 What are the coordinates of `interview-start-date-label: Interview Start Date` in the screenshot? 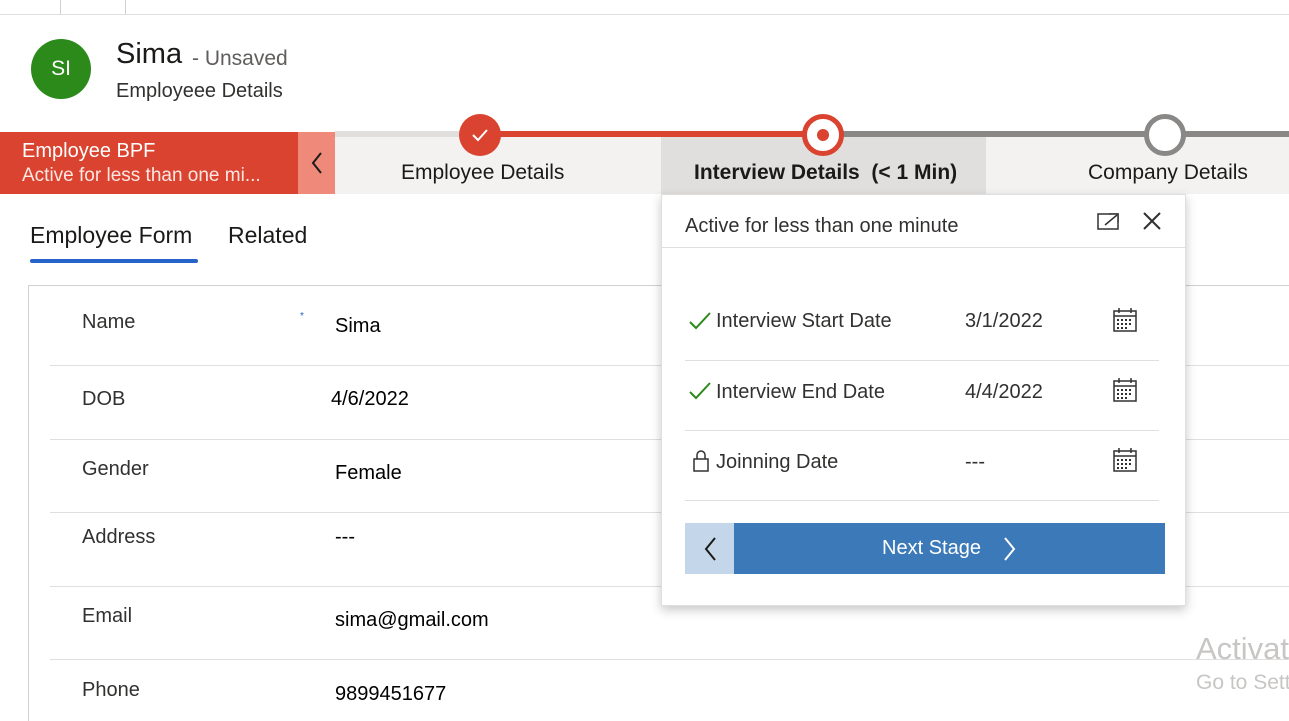 It's located at (804, 321).